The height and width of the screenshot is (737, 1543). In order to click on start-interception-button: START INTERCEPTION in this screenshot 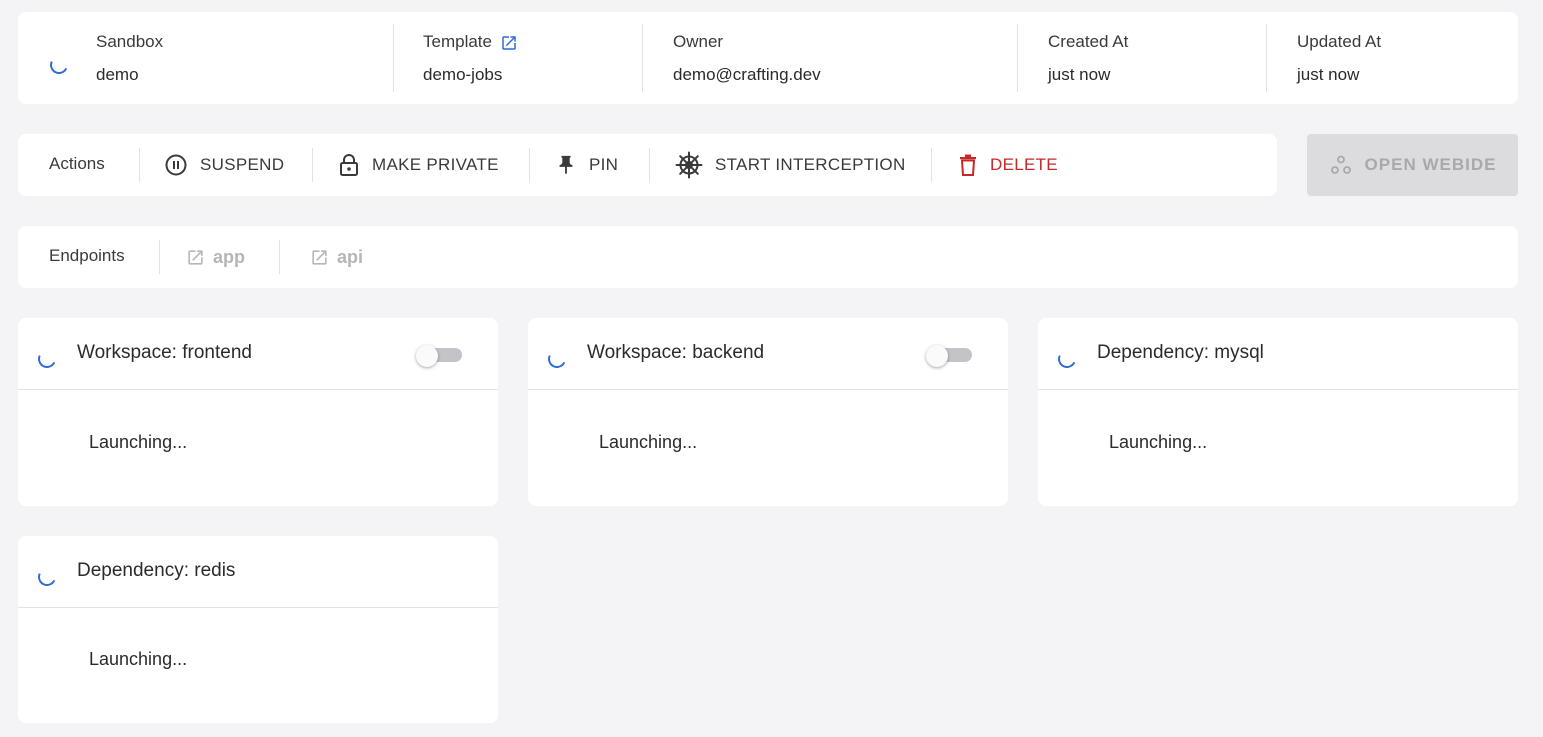, I will do `click(790, 165)`.